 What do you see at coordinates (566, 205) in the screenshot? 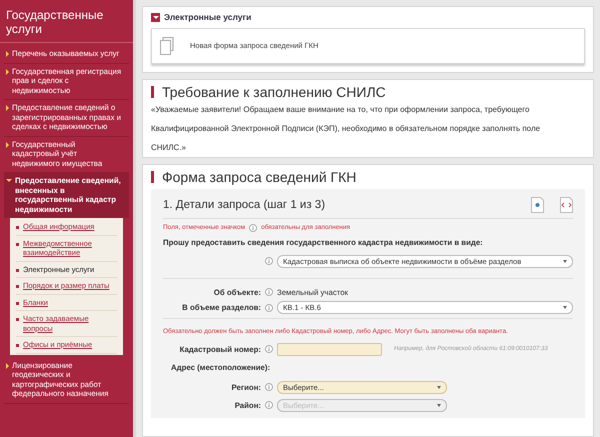
I see `document-code-icon` at bounding box center [566, 205].